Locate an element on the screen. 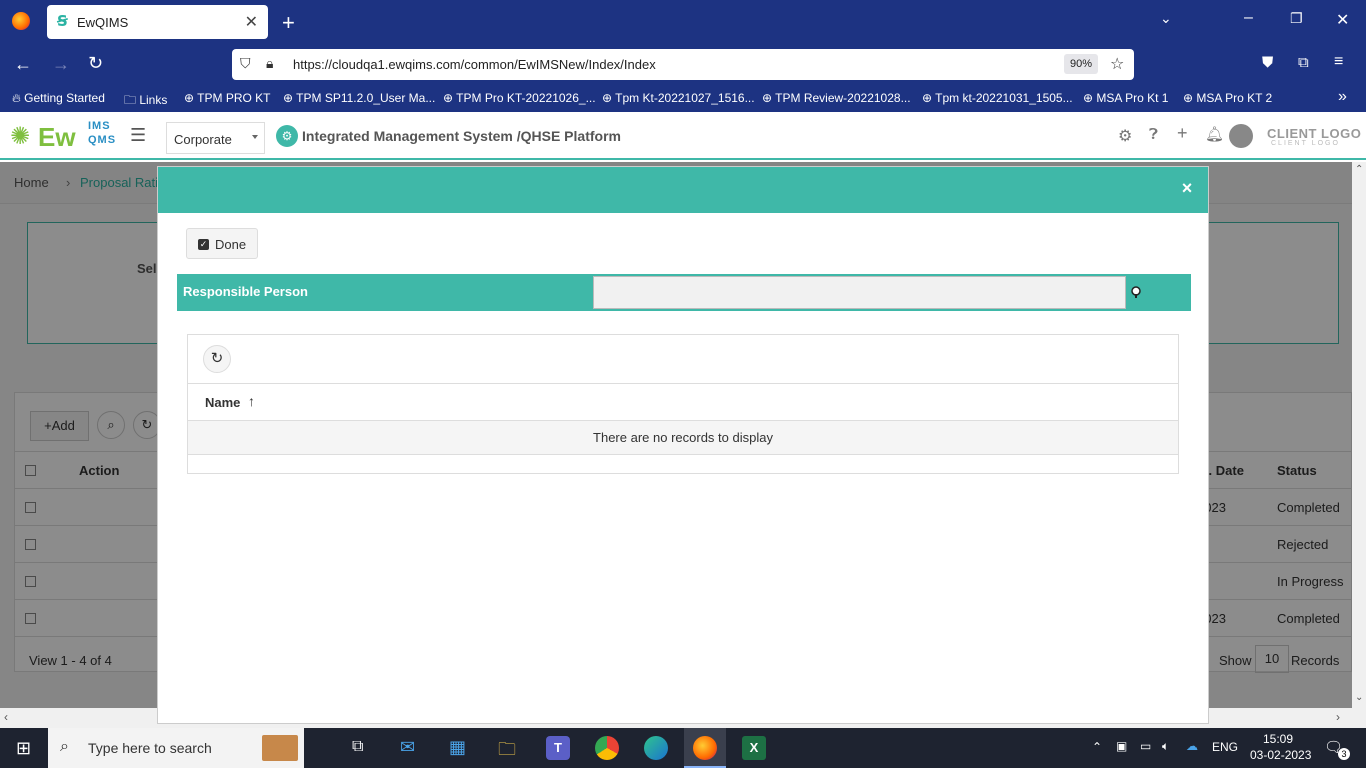 Image resolution: width=1366 pixels, height=768 pixels. bookmark-tpm-pro-kt: ⊕ TPM PRO KT is located at coordinates (227, 98).